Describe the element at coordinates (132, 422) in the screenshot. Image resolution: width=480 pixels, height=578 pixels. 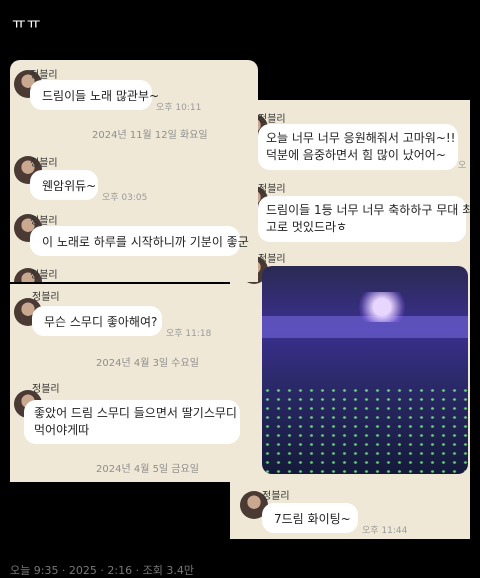
I see `message-bubble: 좋았어 드림 스무디 들으면서 딸기스무디 먹어야게따` at that location.